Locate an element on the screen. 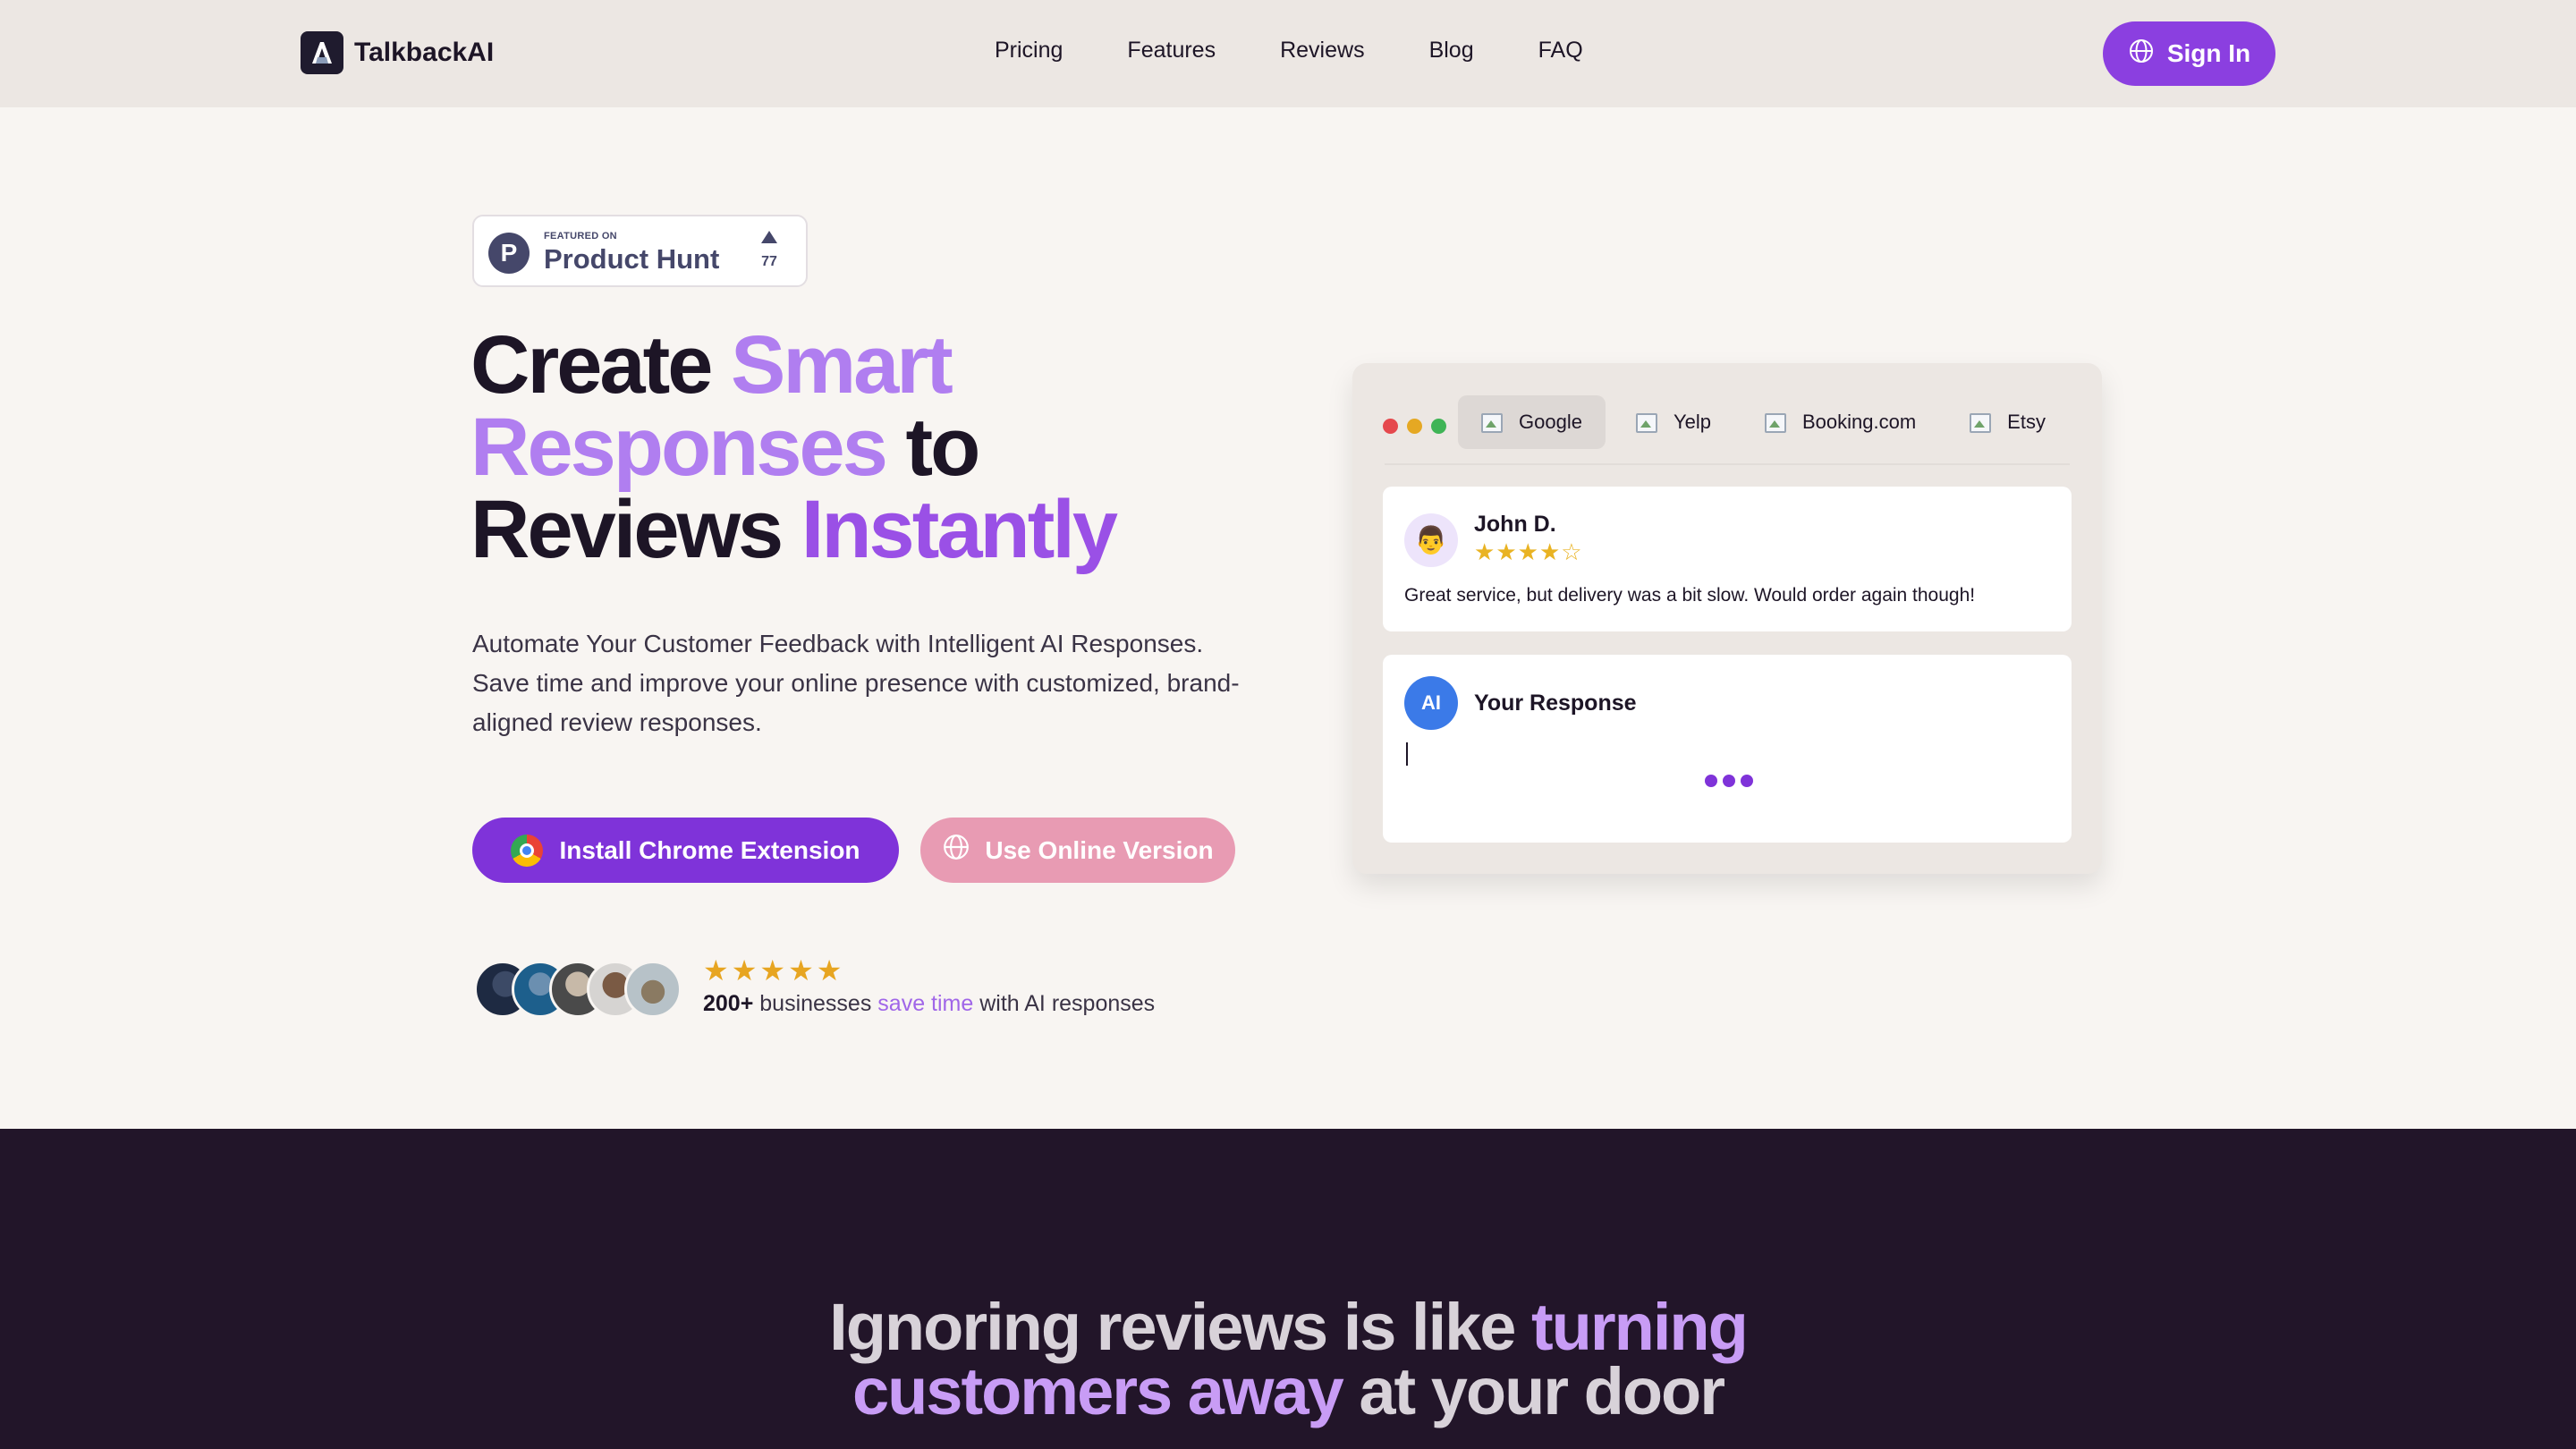 The width and height of the screenshot is (2576, 1449). text-cursor is located at coordinates (1407, 754).